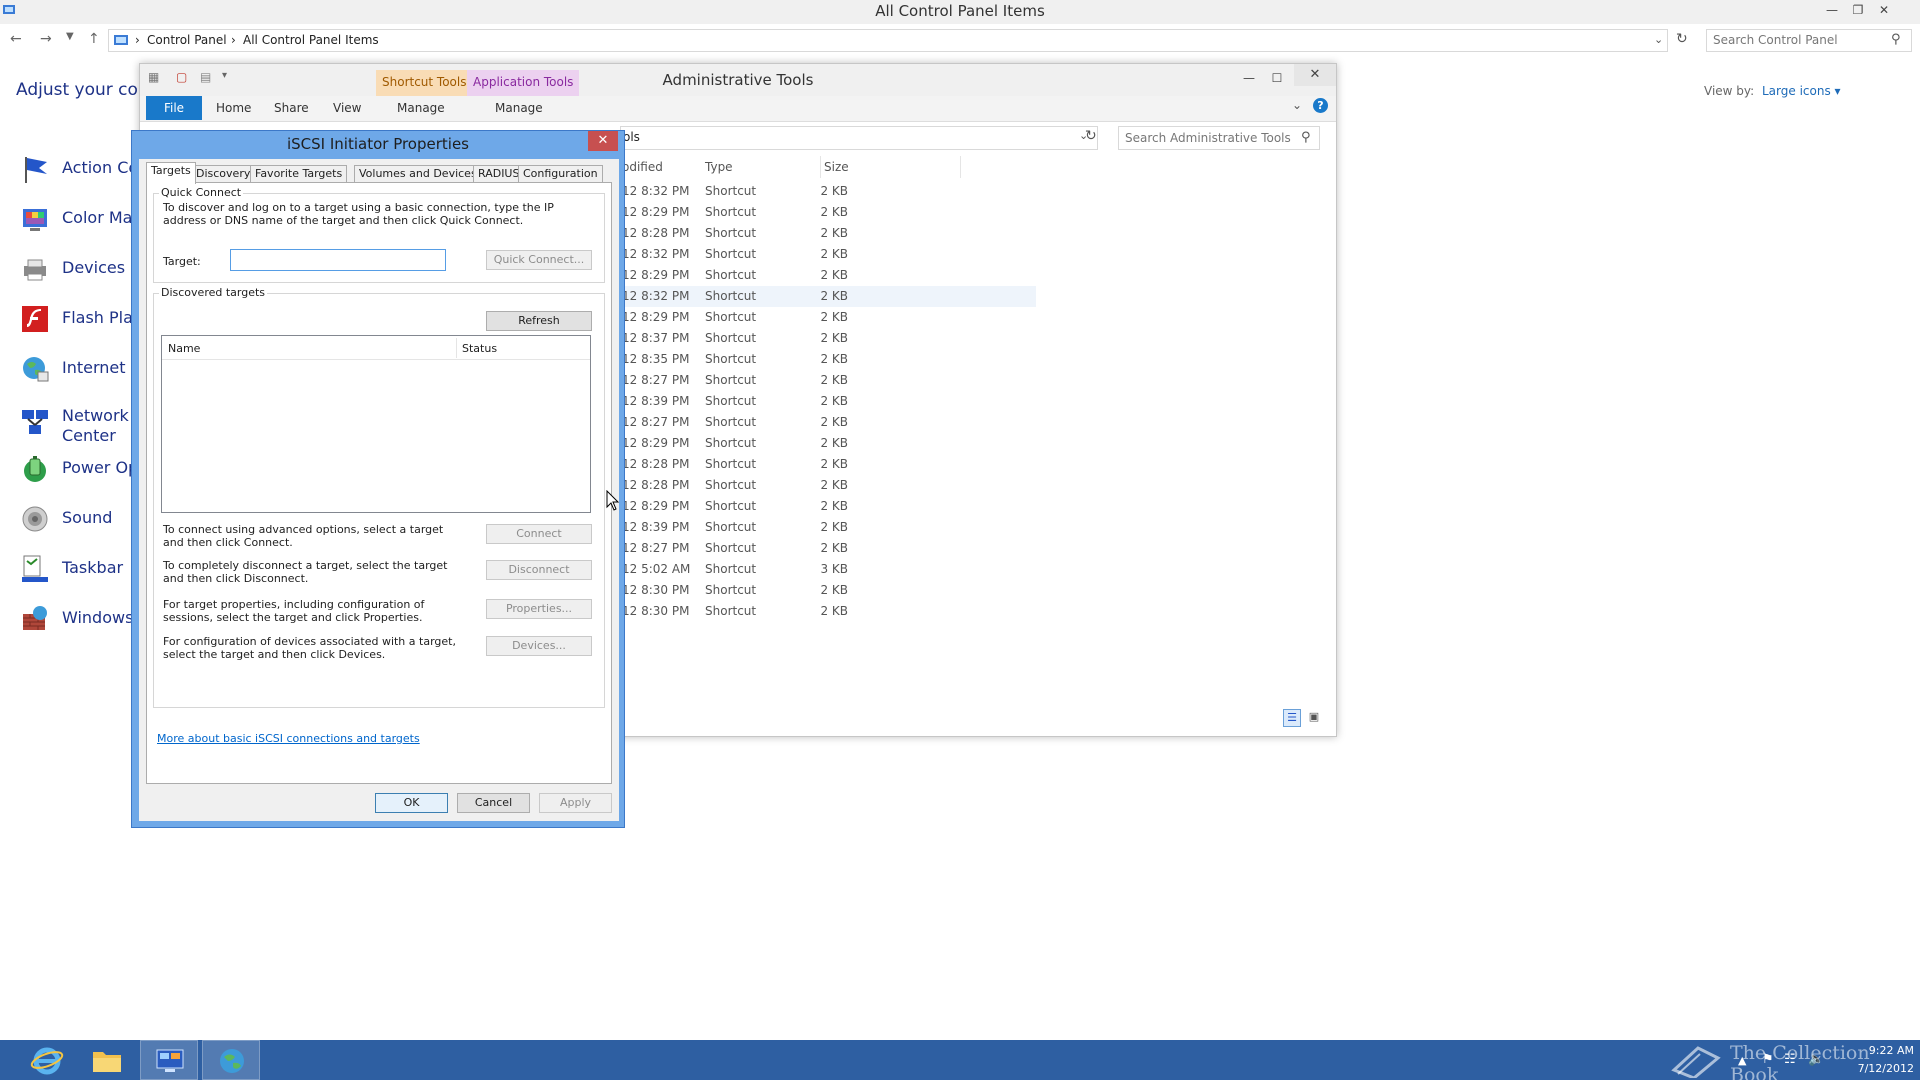 The image size is (1920, 1086). What do you see at coordinates (1314, 718) in the screenshot?
I see `large-icons-view-icon: ▣` at bounding box center [1314, 718].